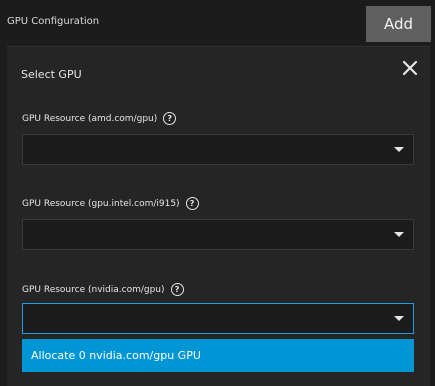 This screenshot has height=386, width=435. What do you see at coordinates (398, 24) in the screenshot?
I see `add-button: Add` at bounding box center [398, 24].